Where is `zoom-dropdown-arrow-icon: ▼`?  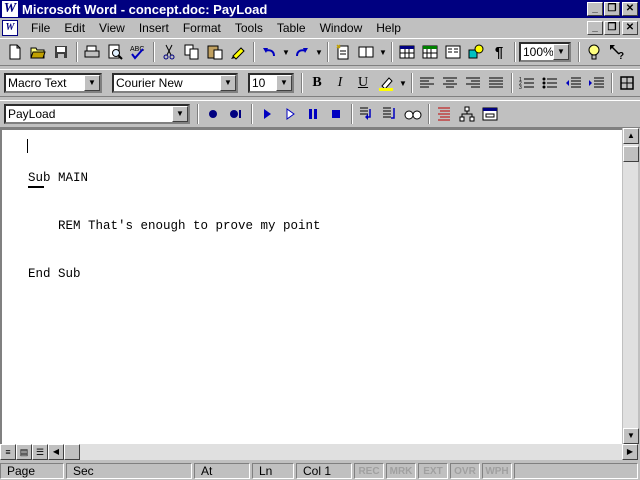 zoom-dropdown-arrow-icon: ▼ is located at coordinates (561, 52).